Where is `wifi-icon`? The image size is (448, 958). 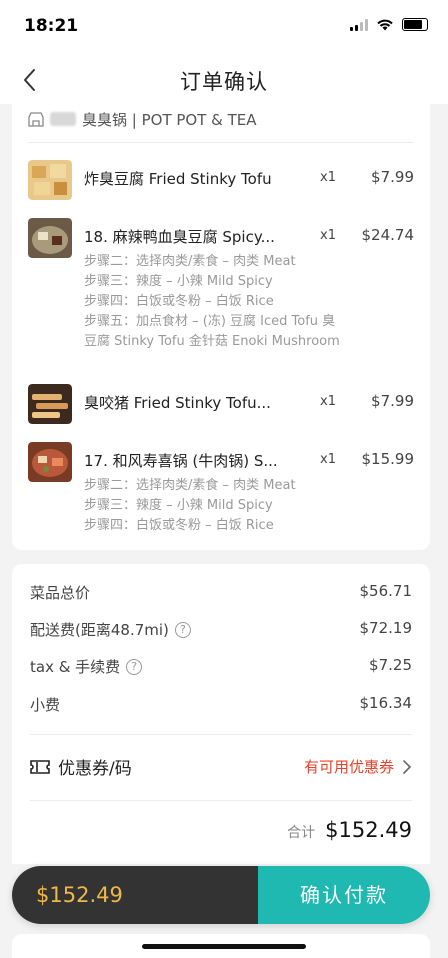
wifi-icon is located at coordinates (385, 25).